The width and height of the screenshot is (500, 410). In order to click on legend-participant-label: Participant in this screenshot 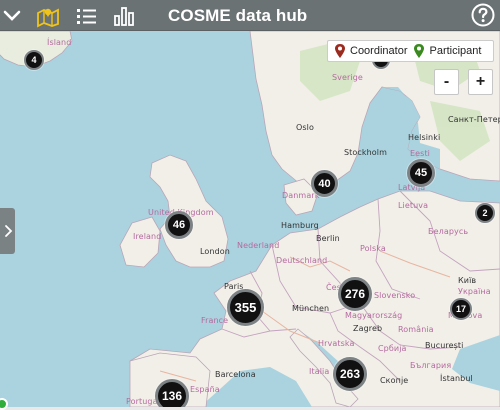, I will do `click(455, 51)`.